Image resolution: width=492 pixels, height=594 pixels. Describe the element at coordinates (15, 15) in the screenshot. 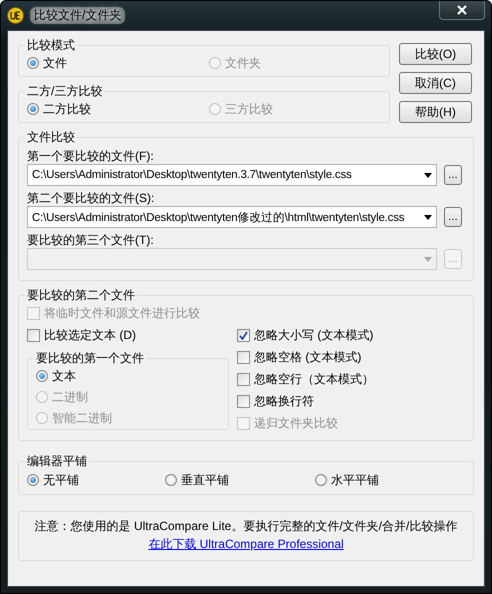

I see `app-logo-icon` at that location.